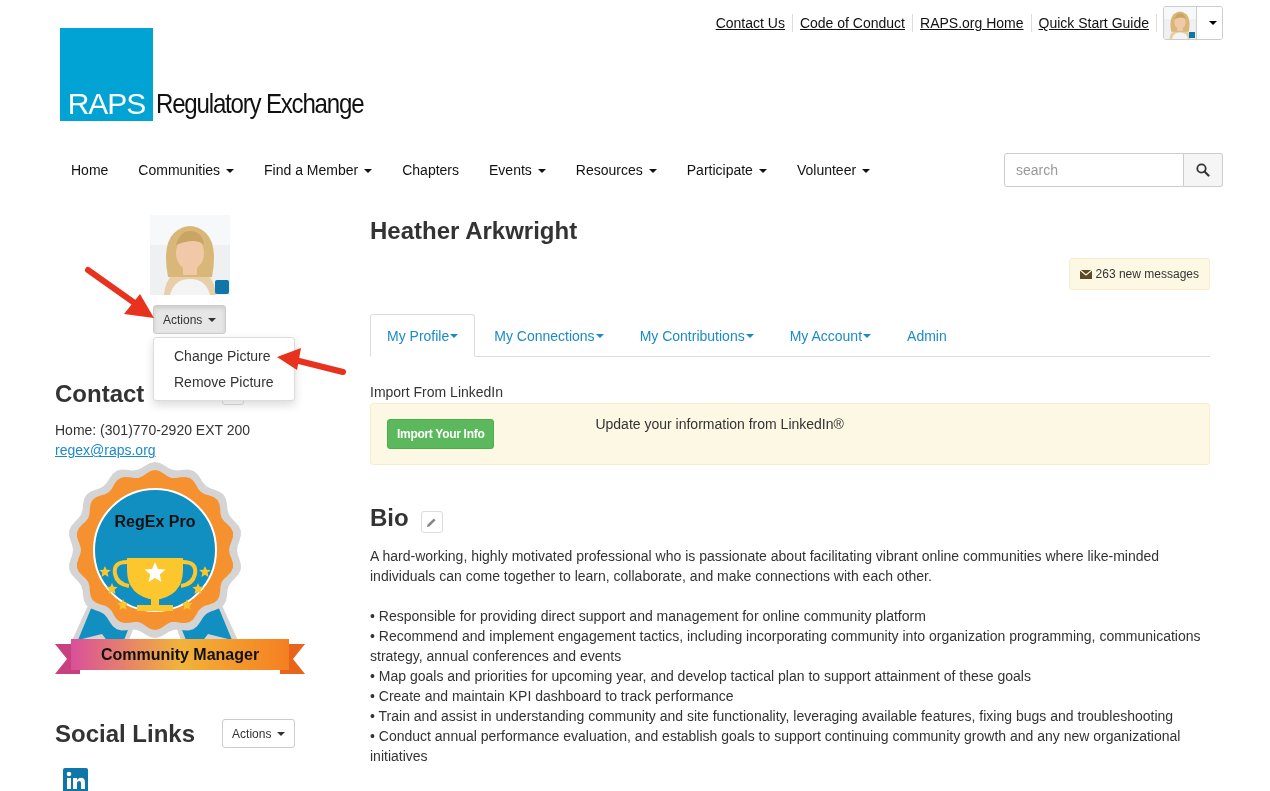 Image resolution: width=1270 pixels, height=791 pixels. I want to click on tab: My Profile, so click(423, 336).